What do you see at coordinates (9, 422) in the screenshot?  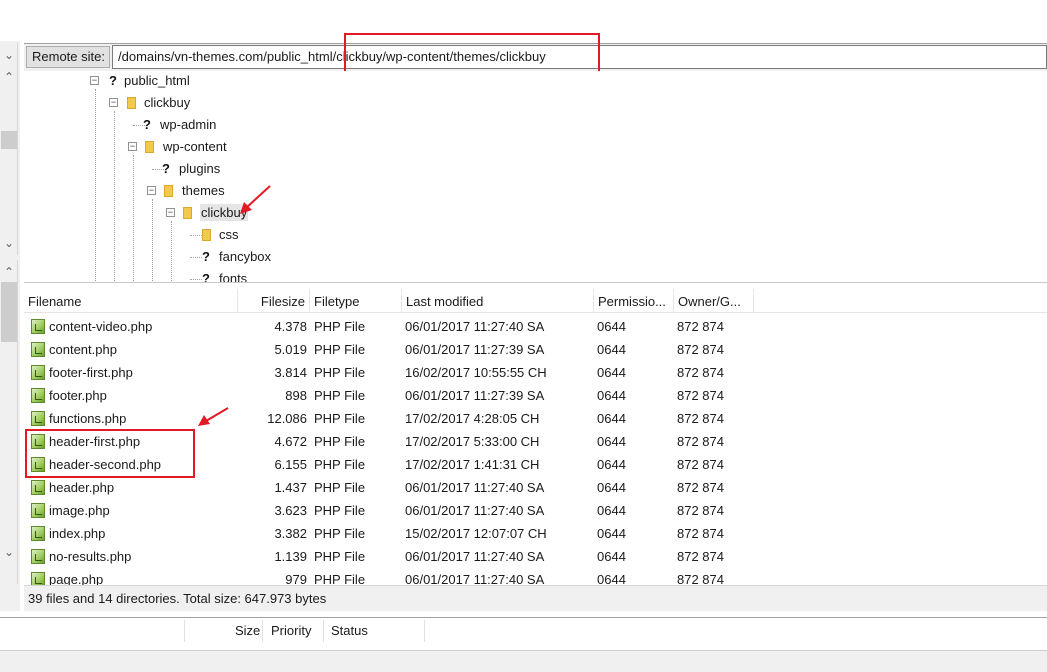 I see `local-list-scrollbar: ⌃ ⌄` at bounding box center [9, 422].